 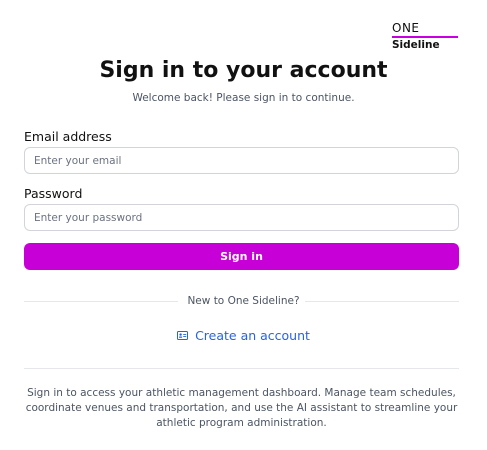 I want to click on password-field, so click(x=241, y=217).